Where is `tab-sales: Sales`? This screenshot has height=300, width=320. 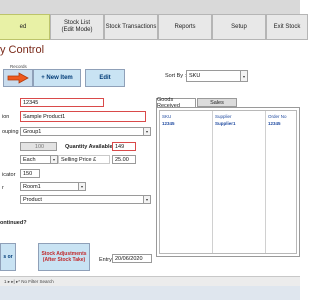
tab-sales: Sales is located at coordinates (217, 102).